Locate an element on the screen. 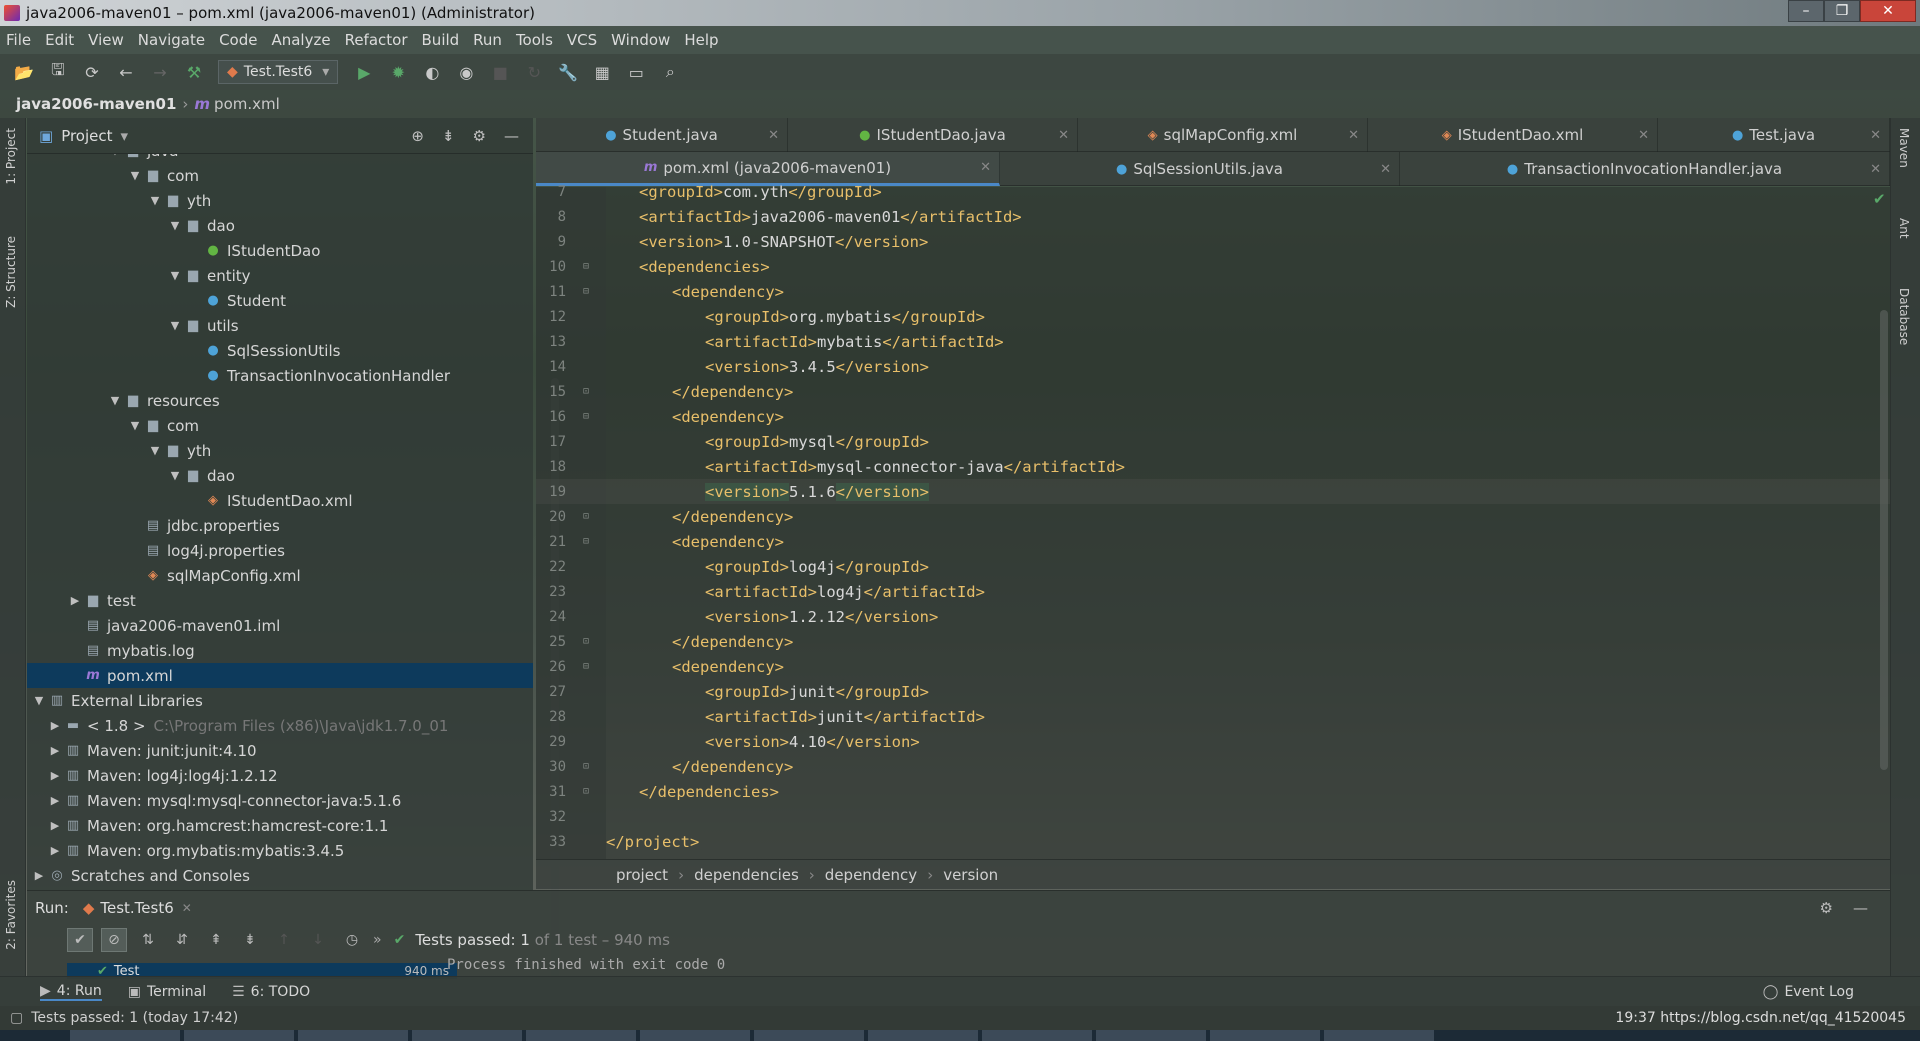 This screenshot has width=1920, height=1041. menu-refactor: Refactor is located at coordinates (376, 40).